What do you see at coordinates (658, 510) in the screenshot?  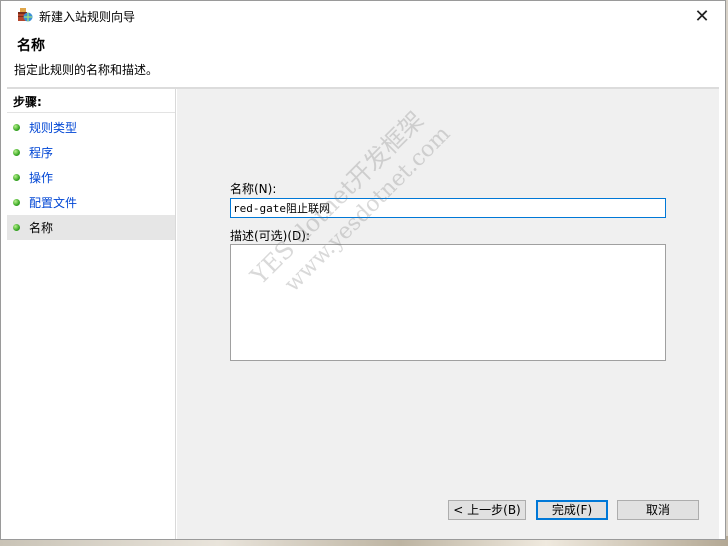 I see `cancel-button: 取消` at bounding box center [658, 510].